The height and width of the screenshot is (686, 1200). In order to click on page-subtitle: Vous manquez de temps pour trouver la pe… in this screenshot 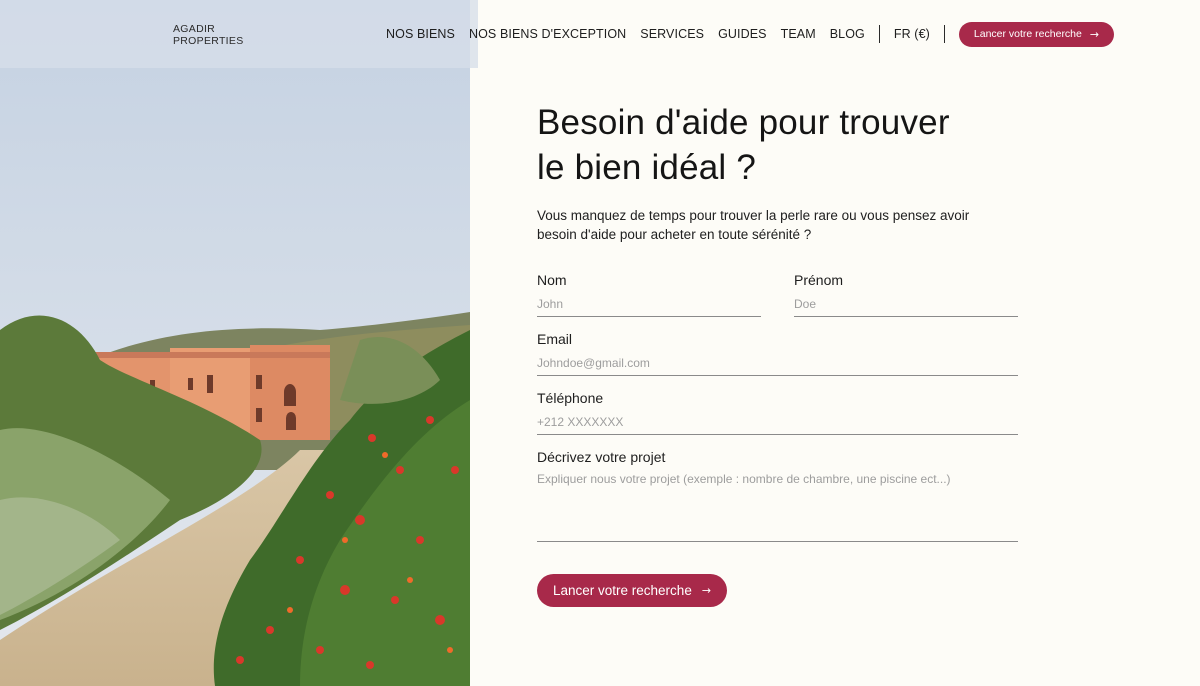, I will do `click(753, 225)`.